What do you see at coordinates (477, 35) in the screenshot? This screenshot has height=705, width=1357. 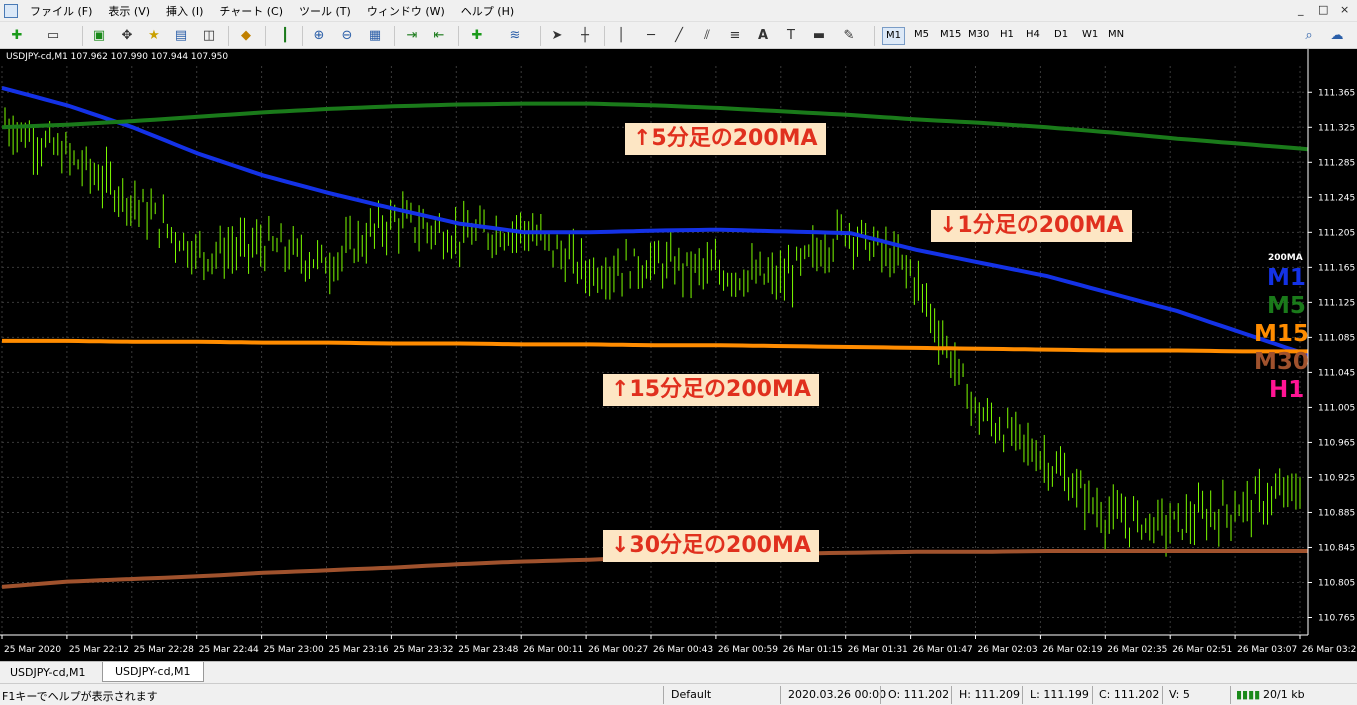 I see `indicators-icon: ✚` at bounding box center [477, 35].